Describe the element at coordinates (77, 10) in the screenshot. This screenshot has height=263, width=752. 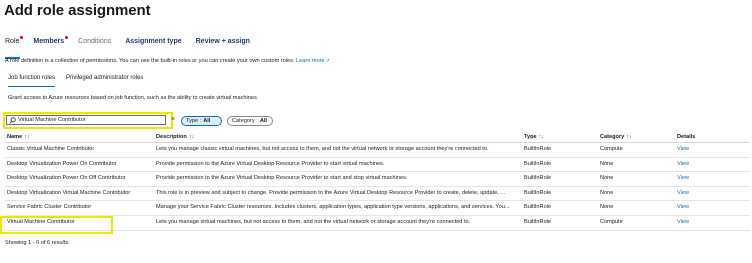
I see `page-title: Add role assignment` at that location.